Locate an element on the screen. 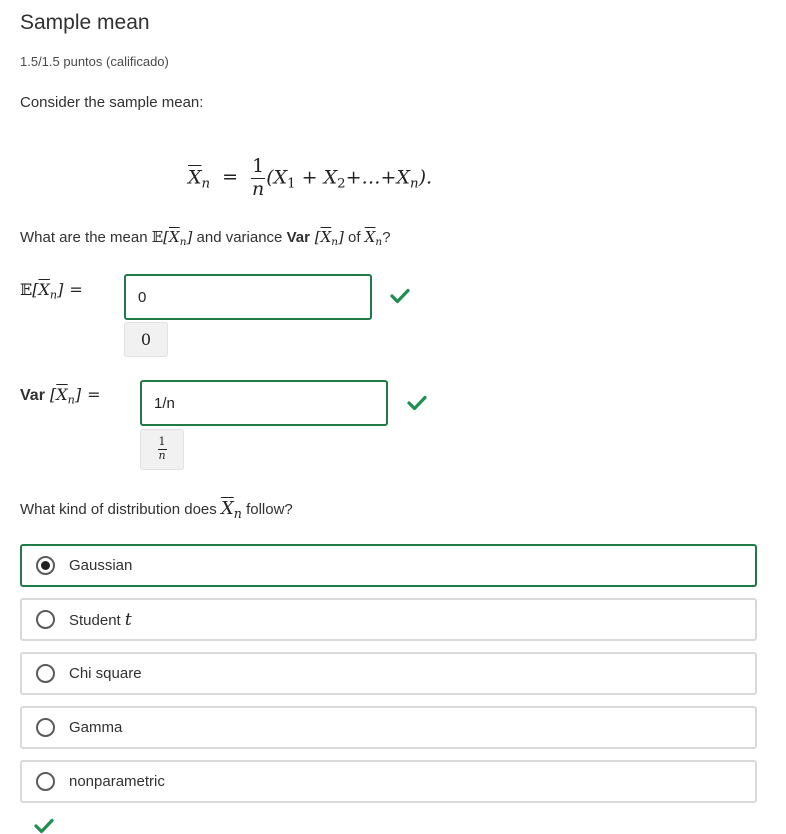 Image resolution: width=786 pixels, height=834 pixels. option-gamma: Gamma is located at coordinates (388, 727).